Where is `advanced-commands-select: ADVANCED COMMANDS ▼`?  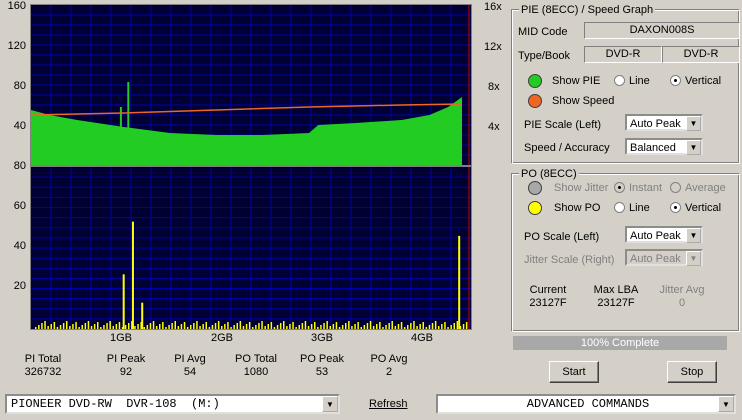 advanced-commands-select: ADVANCED COMMANDS ▼ is located at coordinates (586, 404).